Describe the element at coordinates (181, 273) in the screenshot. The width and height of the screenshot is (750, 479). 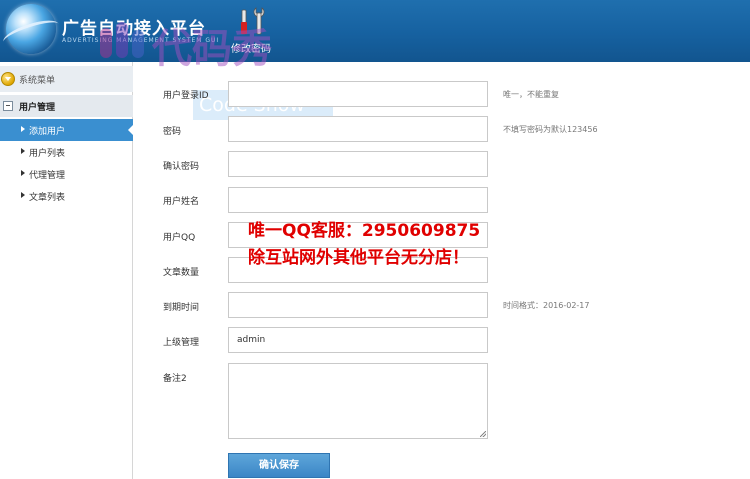
I see `label-article-count: 文章数量` at that location.